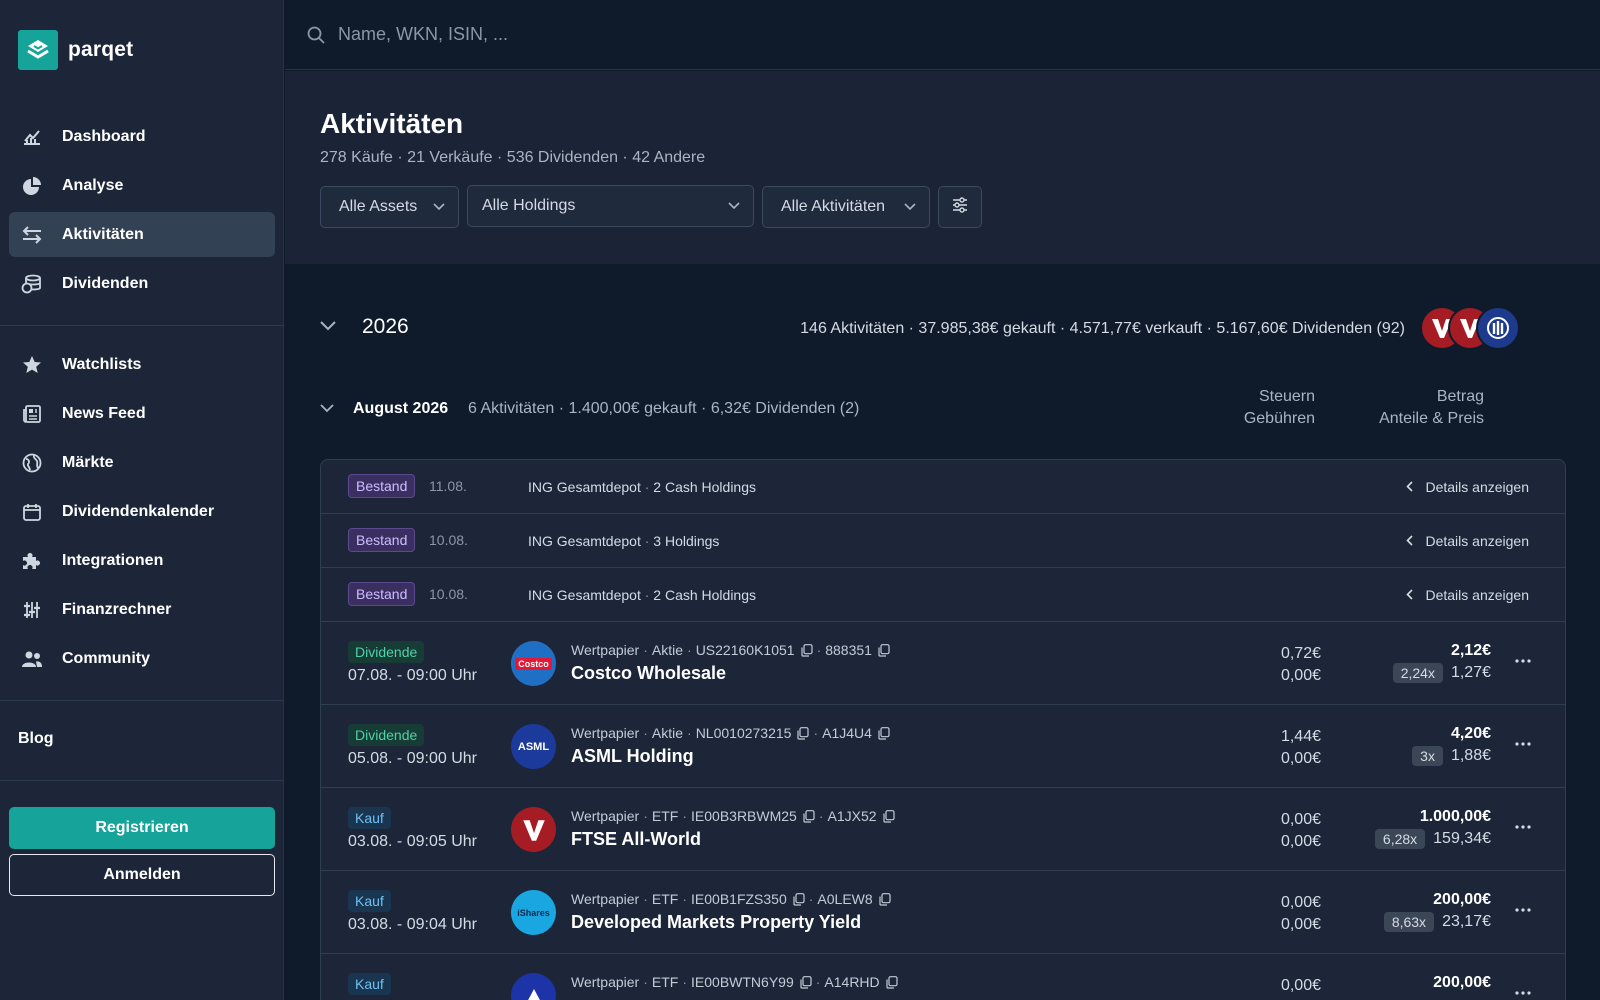 The image size is (1600, 1000). I want to click on security-name: Developed Markets Property Yield, so click(716, 922).